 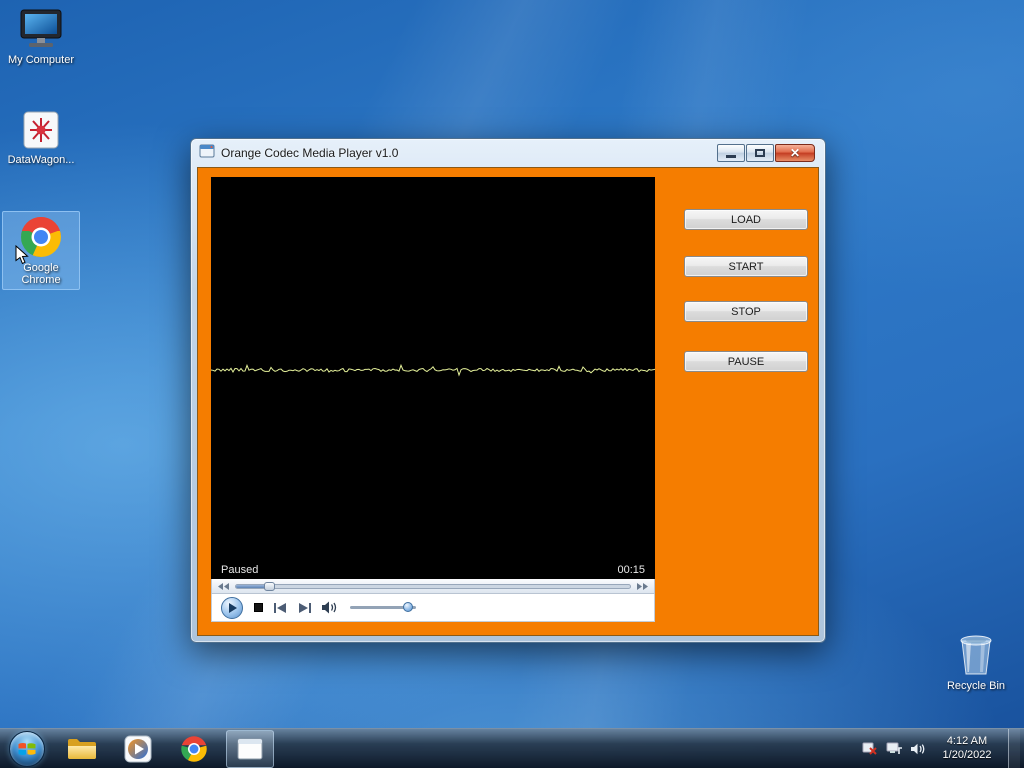 I want to click on desktop-icon-recycle-bin: Recycle Bin, so click(x=976, y=661).